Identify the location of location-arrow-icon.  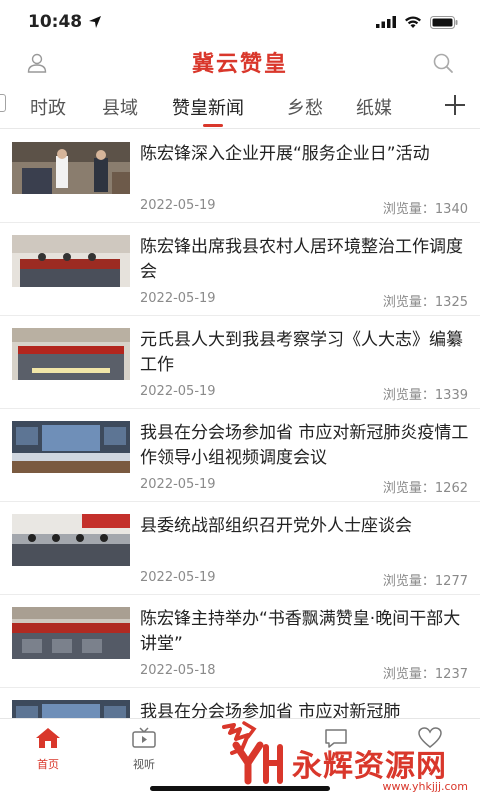
(95, 22).